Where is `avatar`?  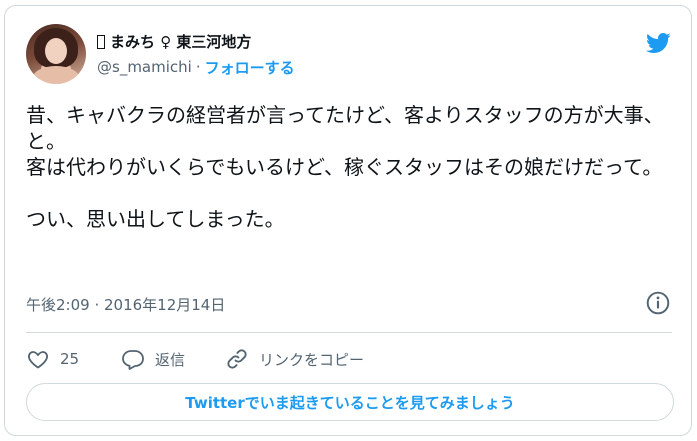 avatar is located at coordinates (56, 54).